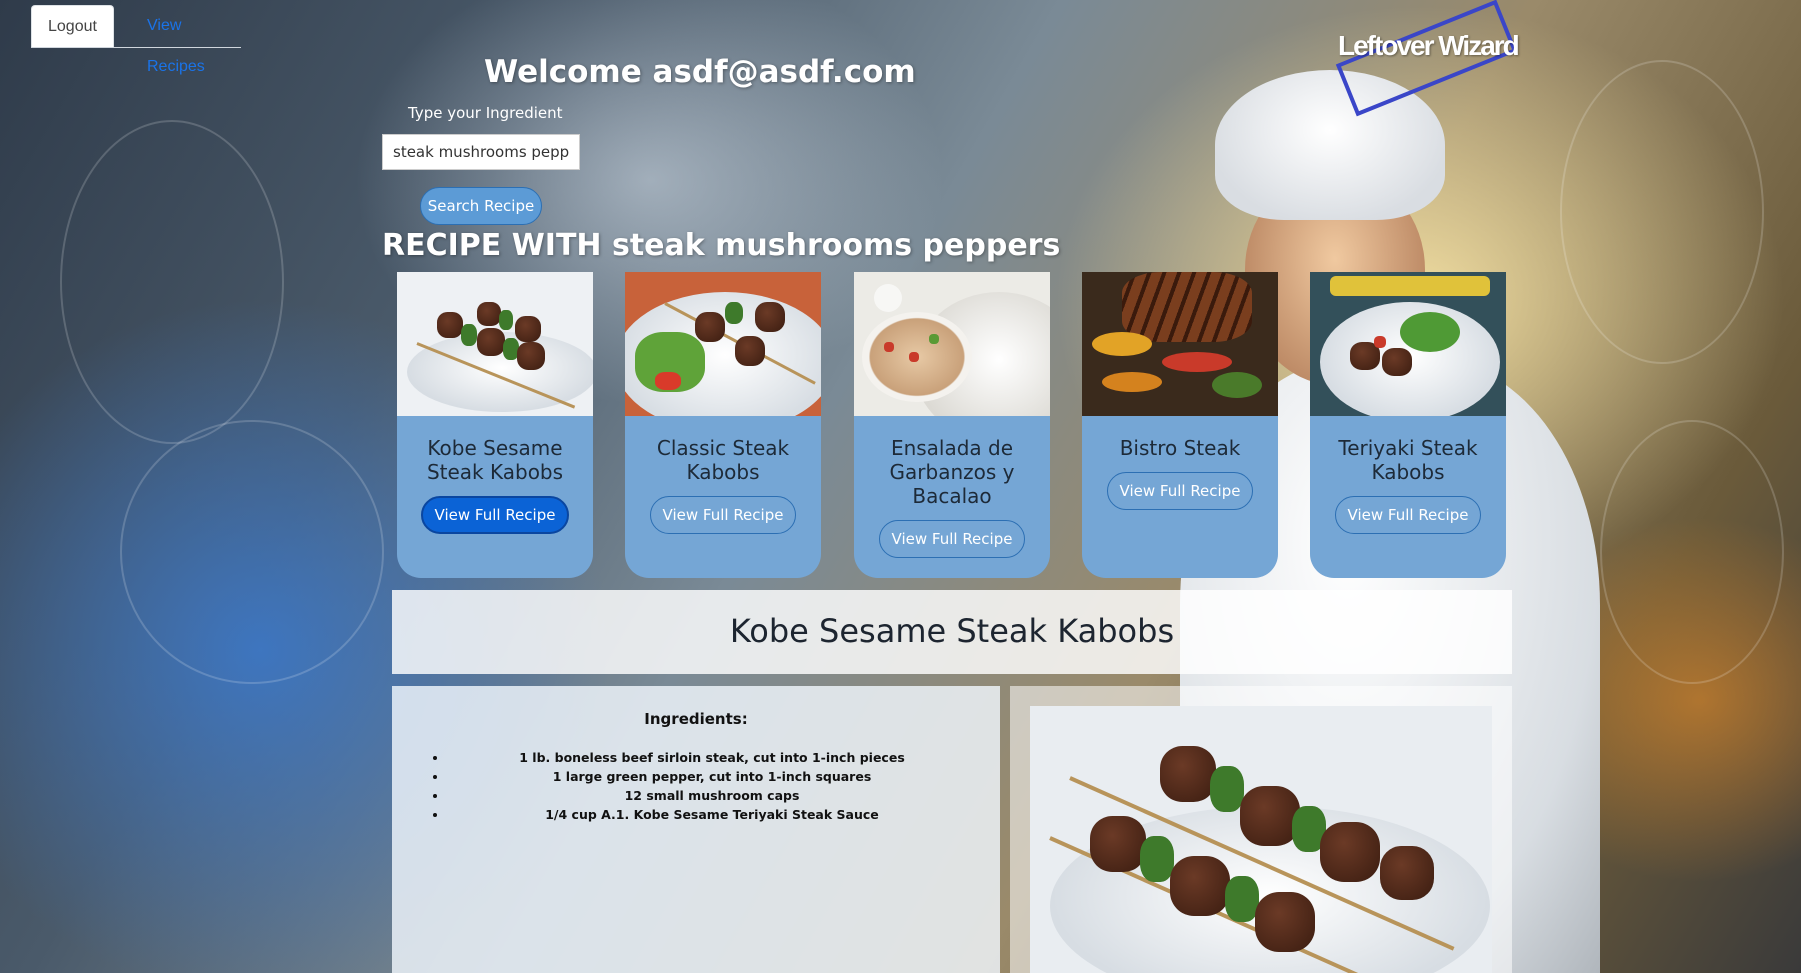  What do you see at coordinates (721, 245) in the screenshot?
I see `results-heading: RECIPE WITH steak mushrooms peppers` at bounding box center [721, 245].